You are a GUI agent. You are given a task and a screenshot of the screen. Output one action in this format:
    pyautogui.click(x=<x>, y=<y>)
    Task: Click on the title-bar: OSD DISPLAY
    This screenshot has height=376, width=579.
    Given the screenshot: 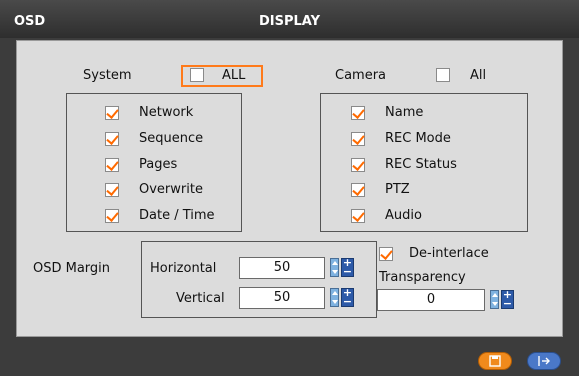 What is the action you would take?
    pyautogui.click(x=289, y=19)
    